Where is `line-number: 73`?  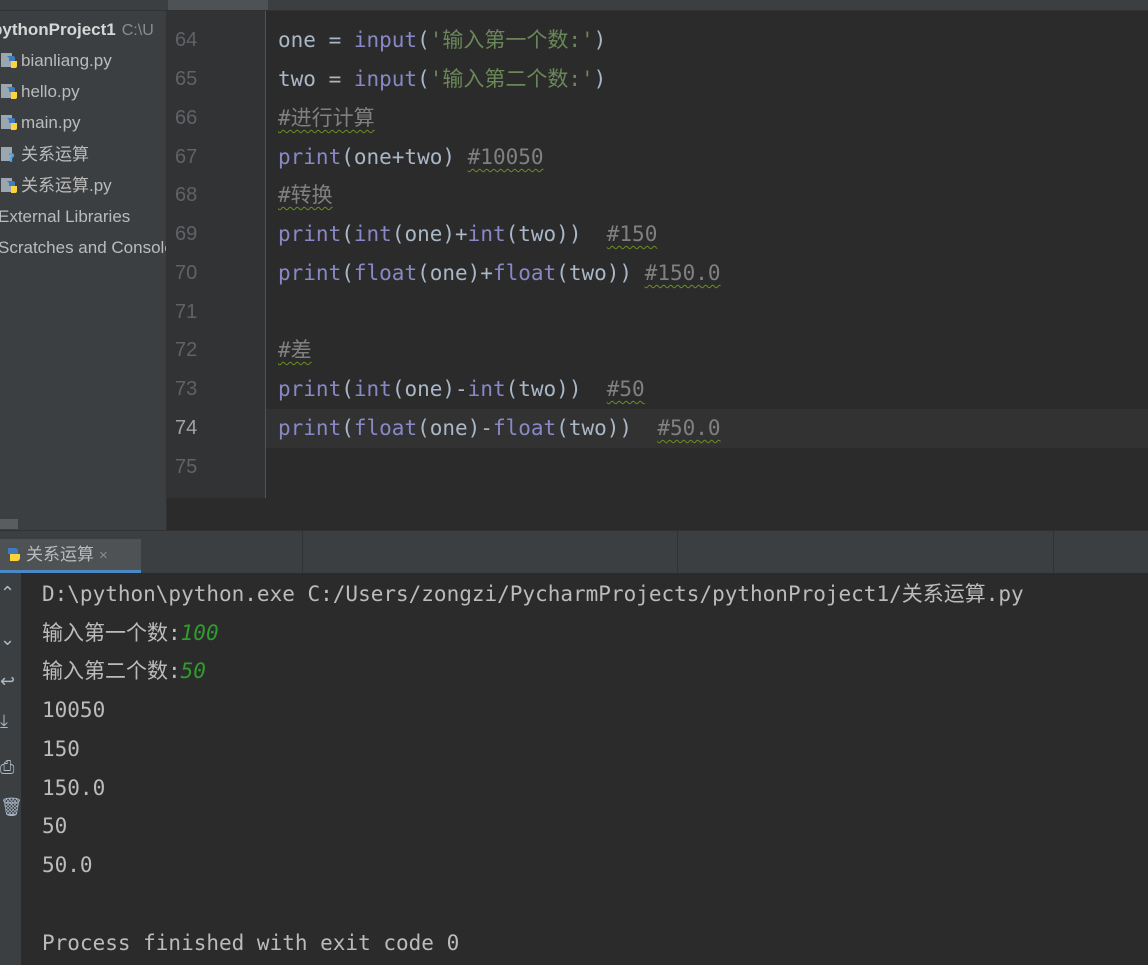
line-number: 73 is located at coordinates (186, 389).